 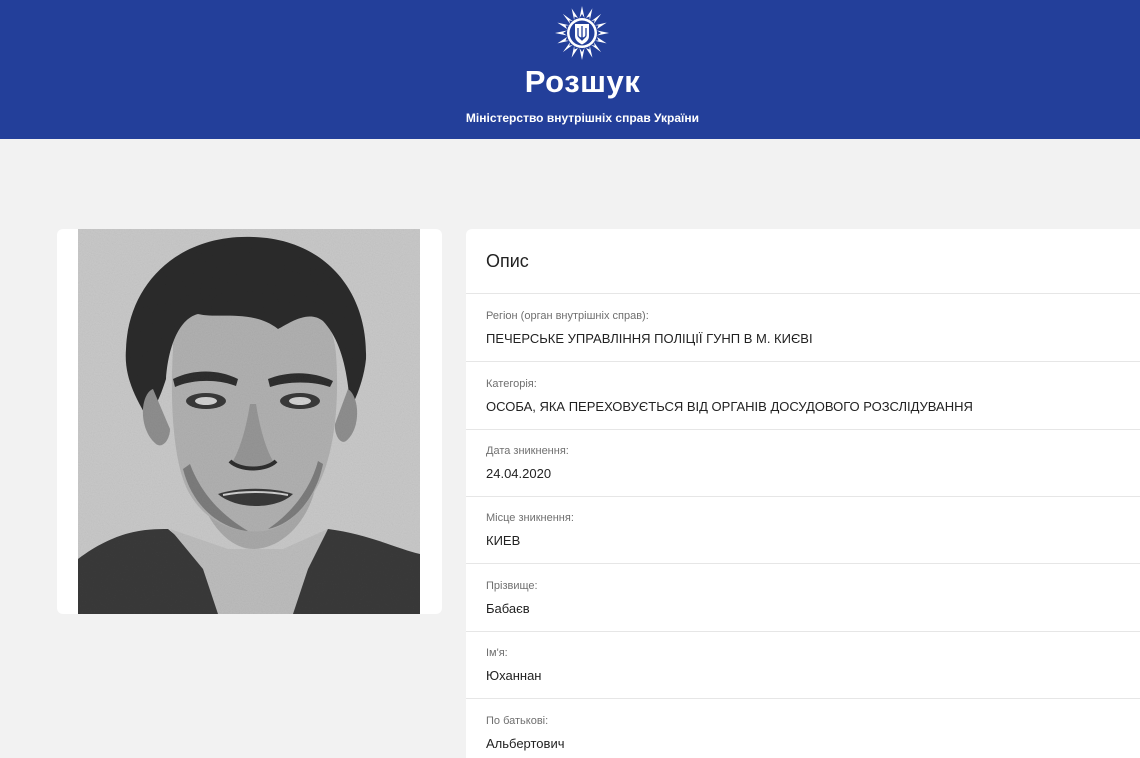 I want to click on field-surname: Прізвище: Бабаєв, so click(x=803, y=598).